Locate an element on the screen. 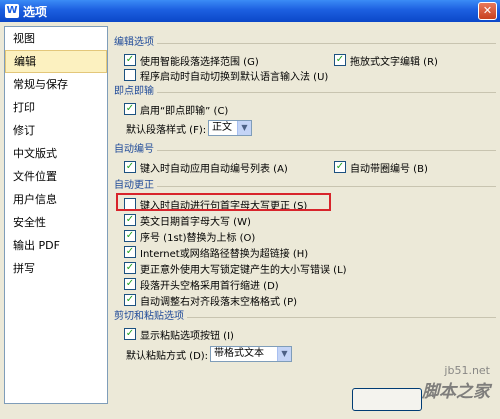  editing-options-section: 编辑选项 is located at coordinates (305, 43).